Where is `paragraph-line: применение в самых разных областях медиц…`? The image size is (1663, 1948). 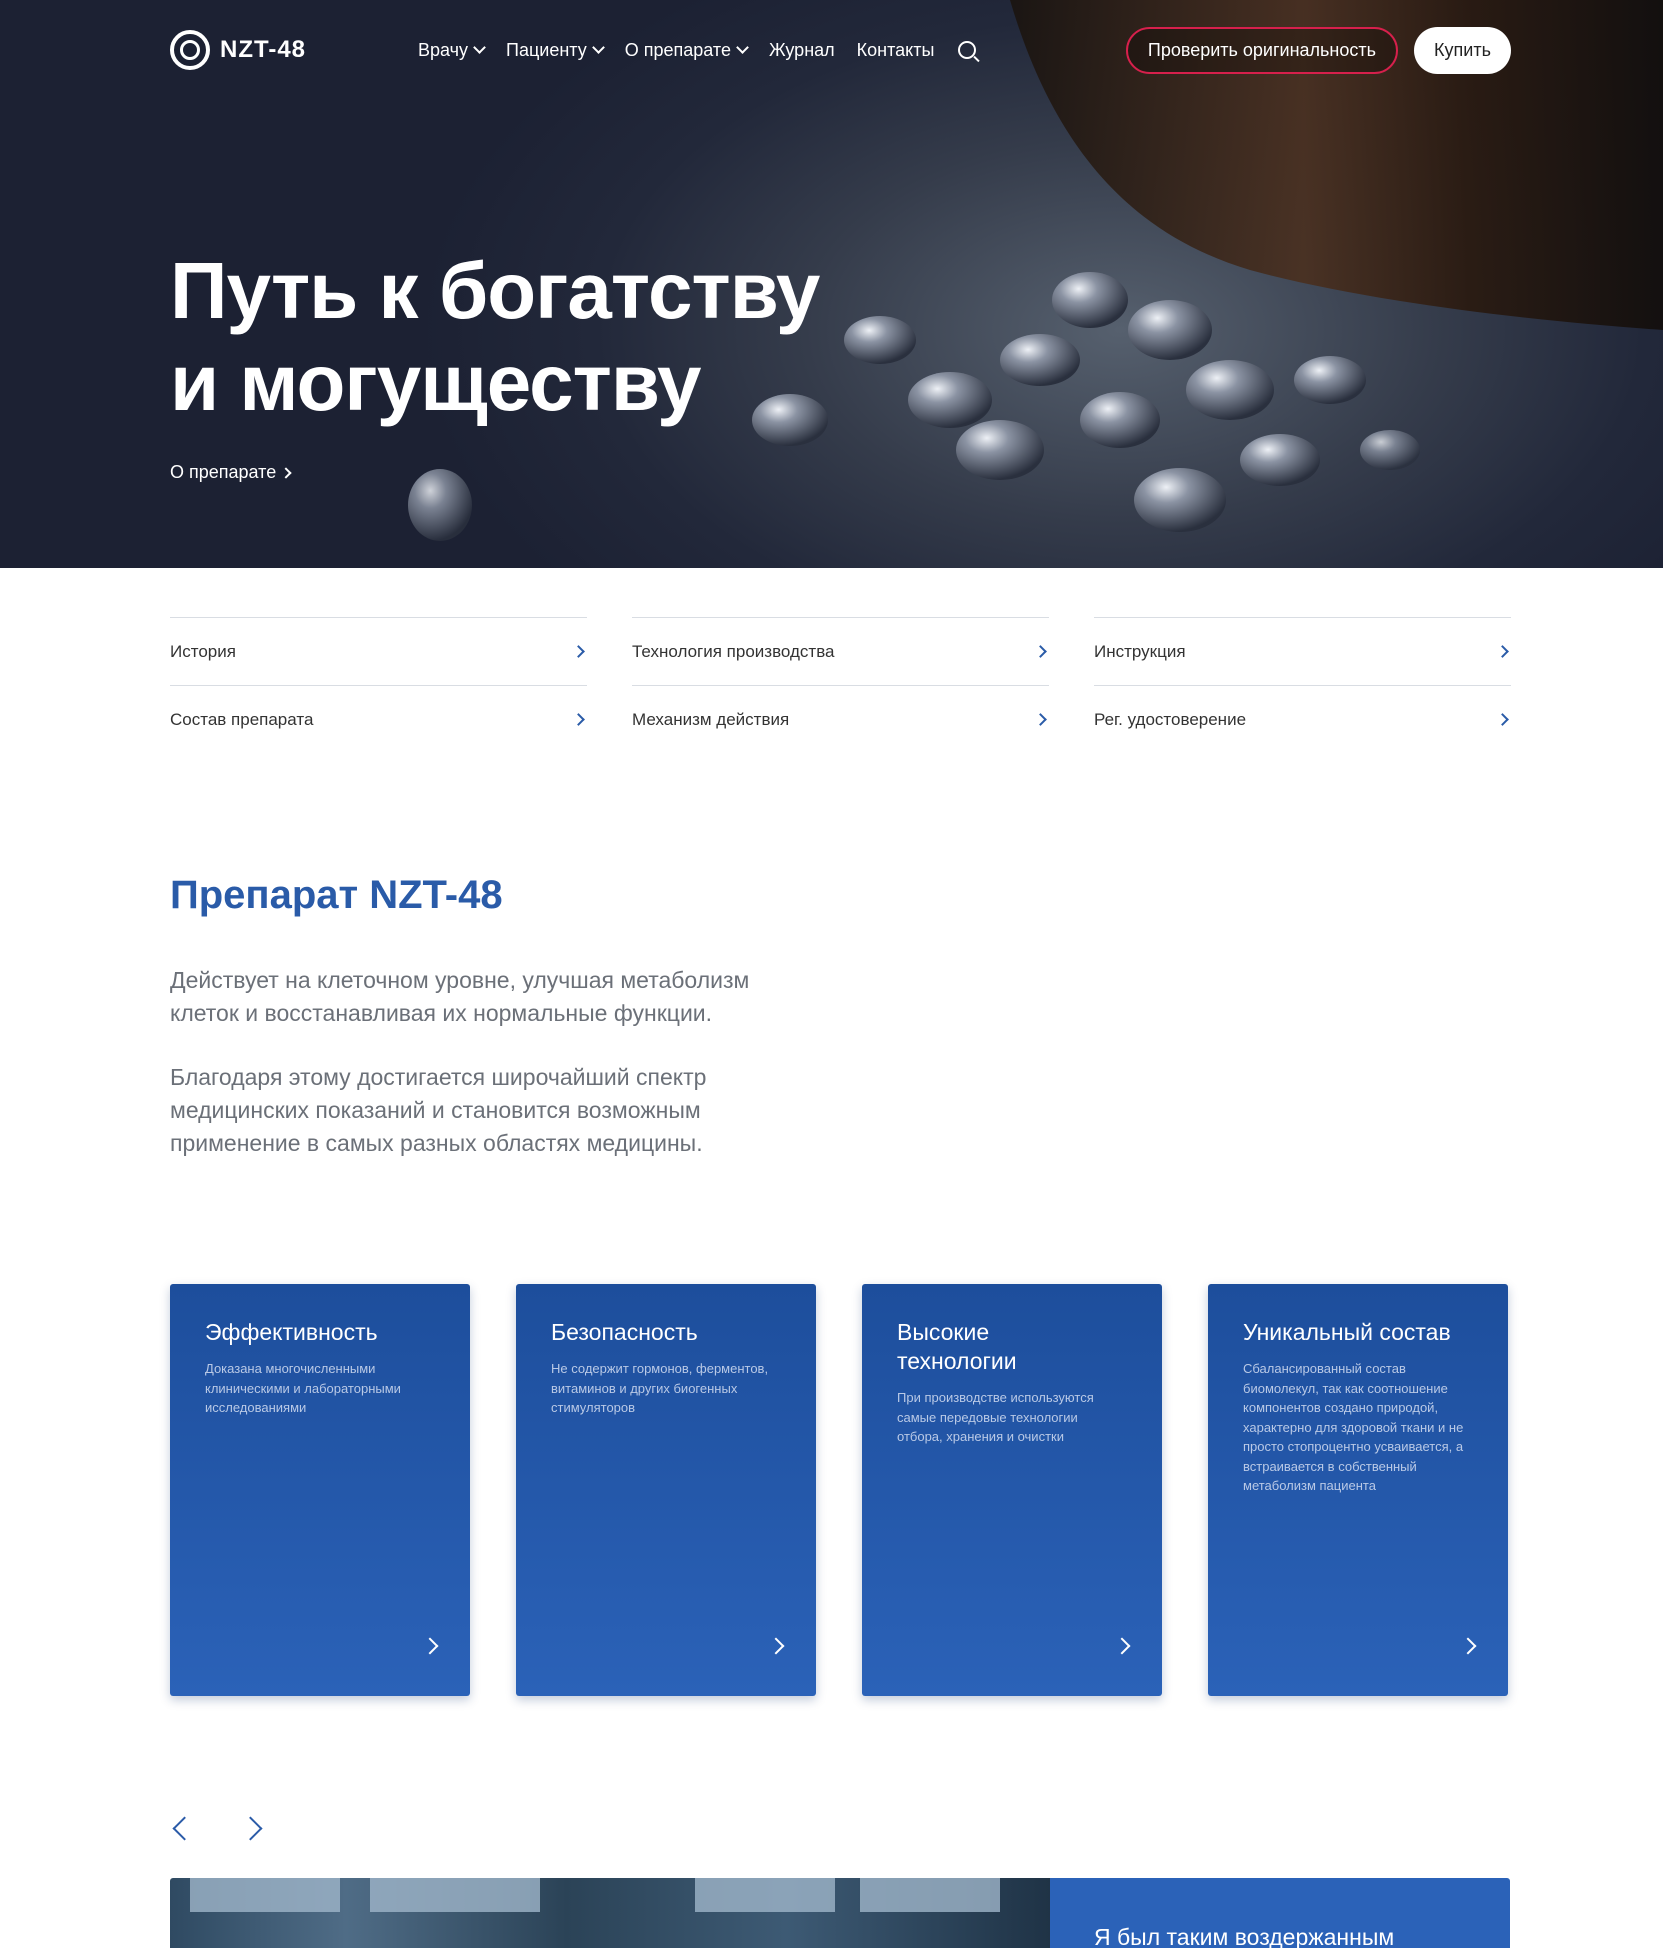 paragraph-line: применение в самых разных областях медиц… is located at coordinates (436, 1143).